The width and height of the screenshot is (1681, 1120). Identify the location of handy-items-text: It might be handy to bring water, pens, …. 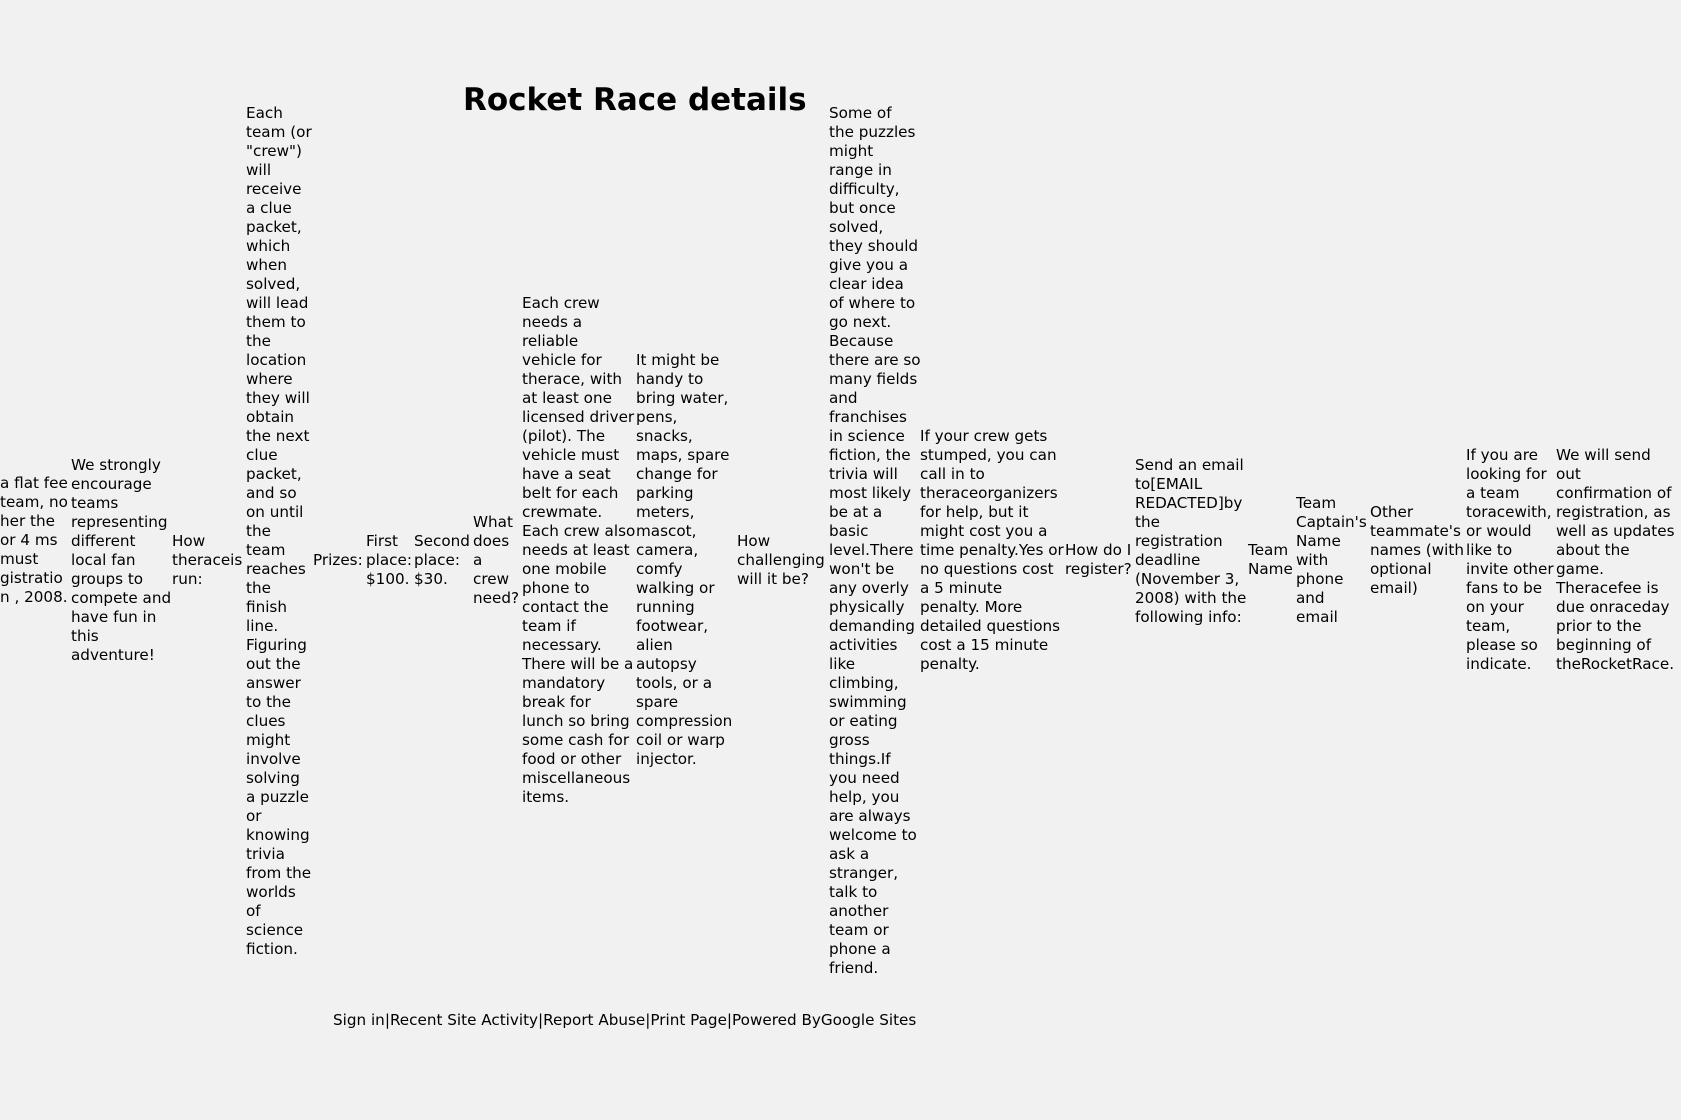
(684, 559).